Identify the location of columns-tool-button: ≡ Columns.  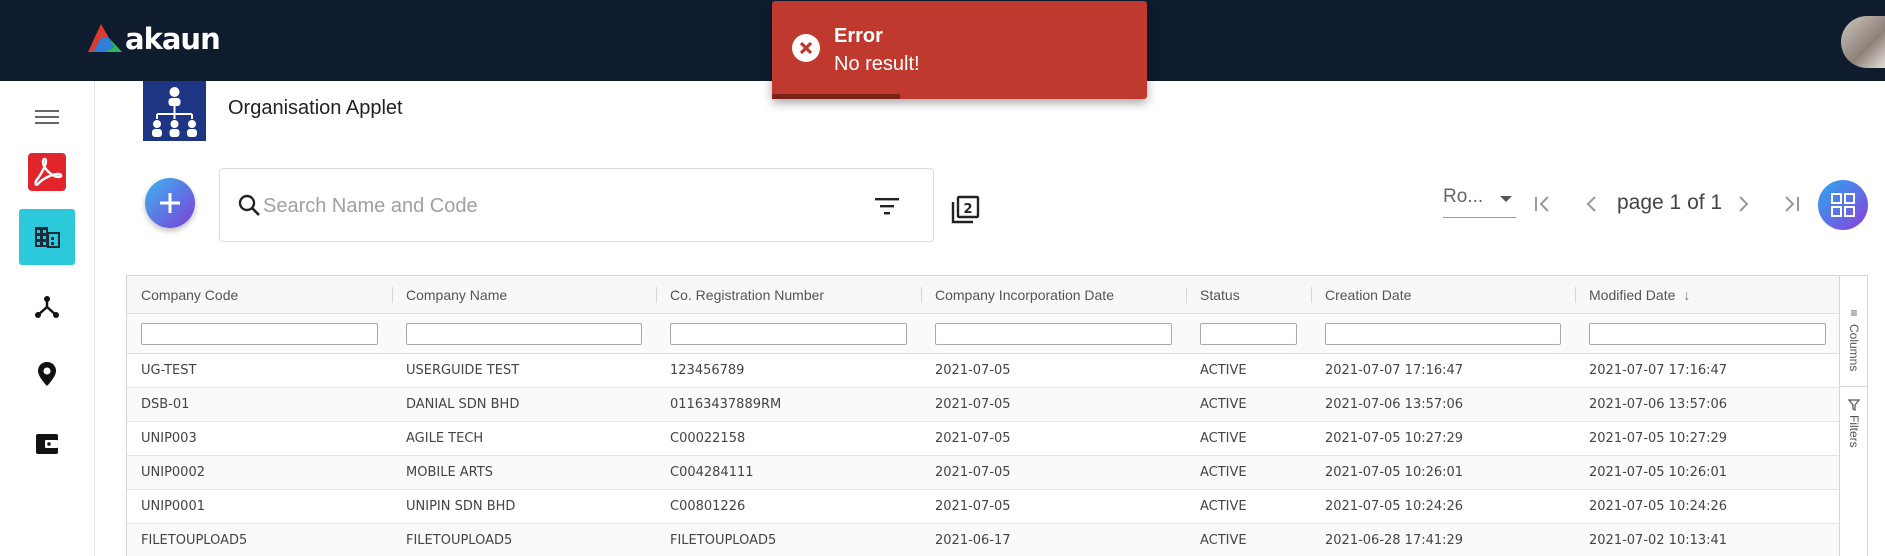
(1854, 338).